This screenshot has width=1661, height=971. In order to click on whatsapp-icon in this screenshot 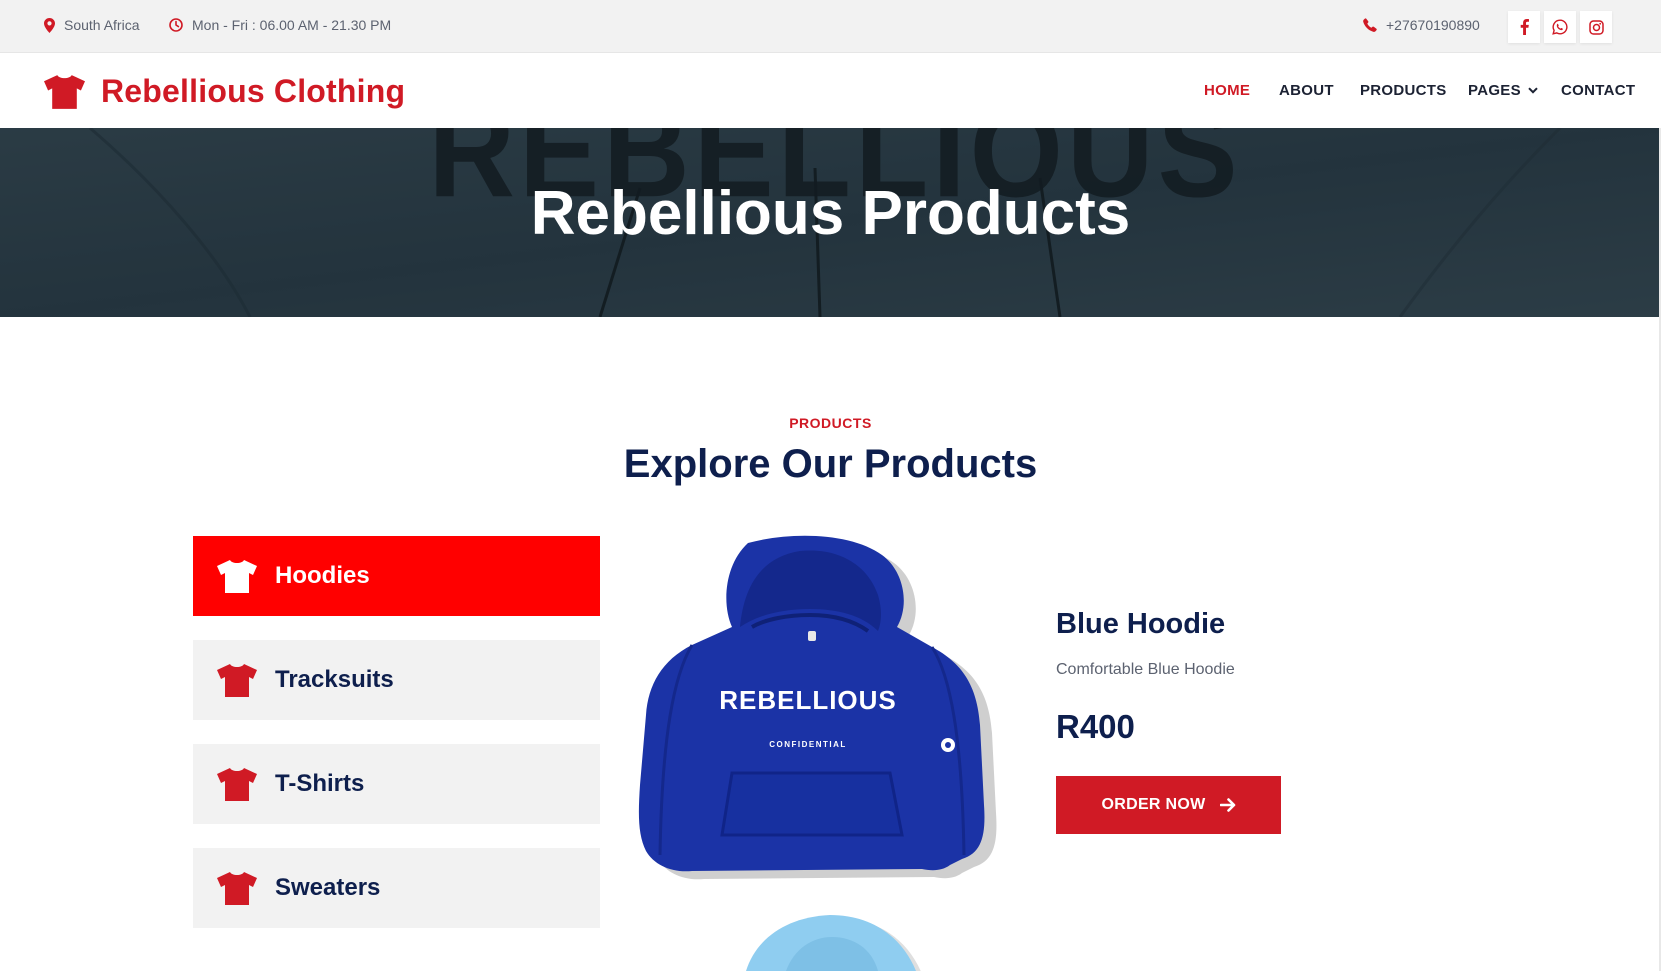, I will do `click(1560, 27)`.